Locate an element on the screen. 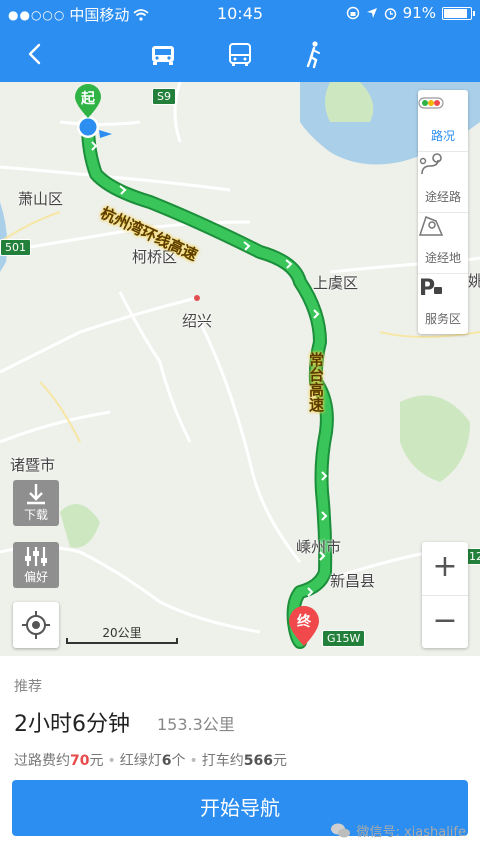 The height and width of the screenshot is (853, 480). lights-value: 6 is located at coordinates (166, 761).